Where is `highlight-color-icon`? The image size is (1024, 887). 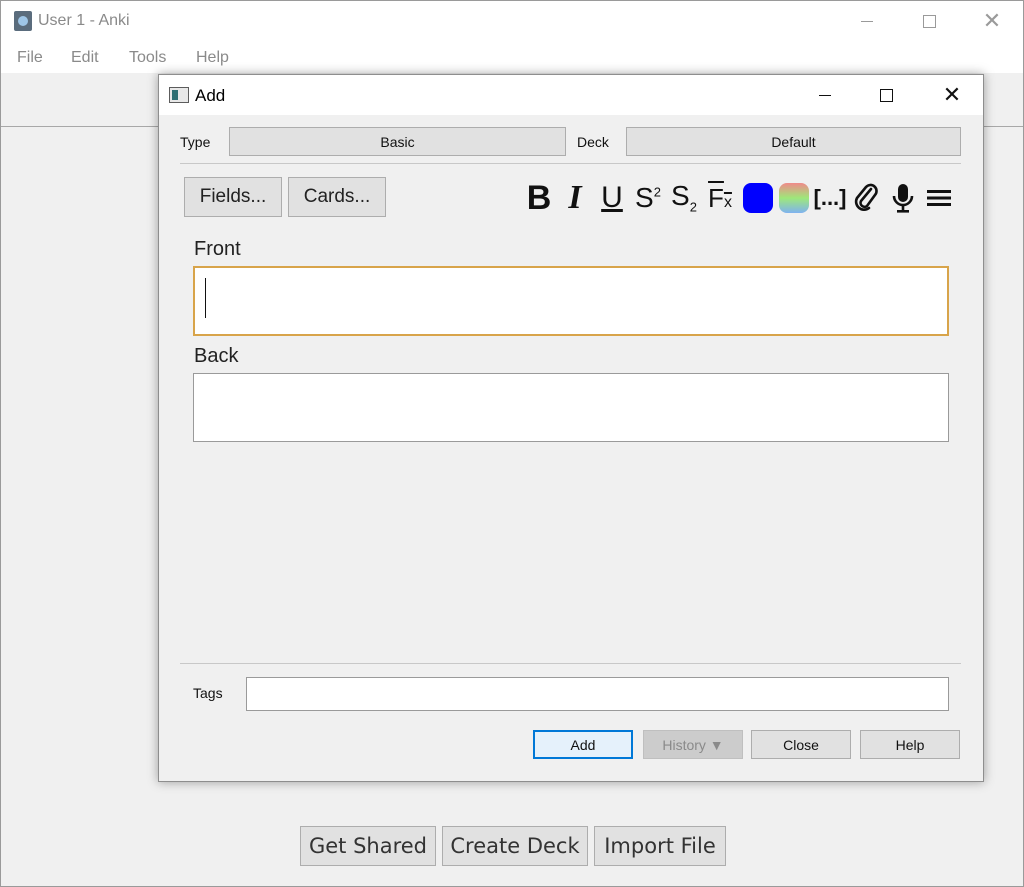 highlight-color-icon is located at coordinates (794, 198).